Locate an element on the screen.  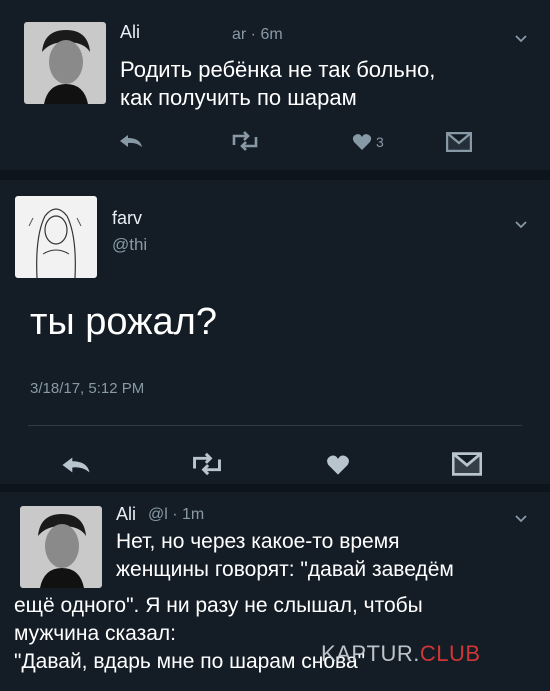
author-handle-time: @l · 1m is located at coordinates (176, 514).